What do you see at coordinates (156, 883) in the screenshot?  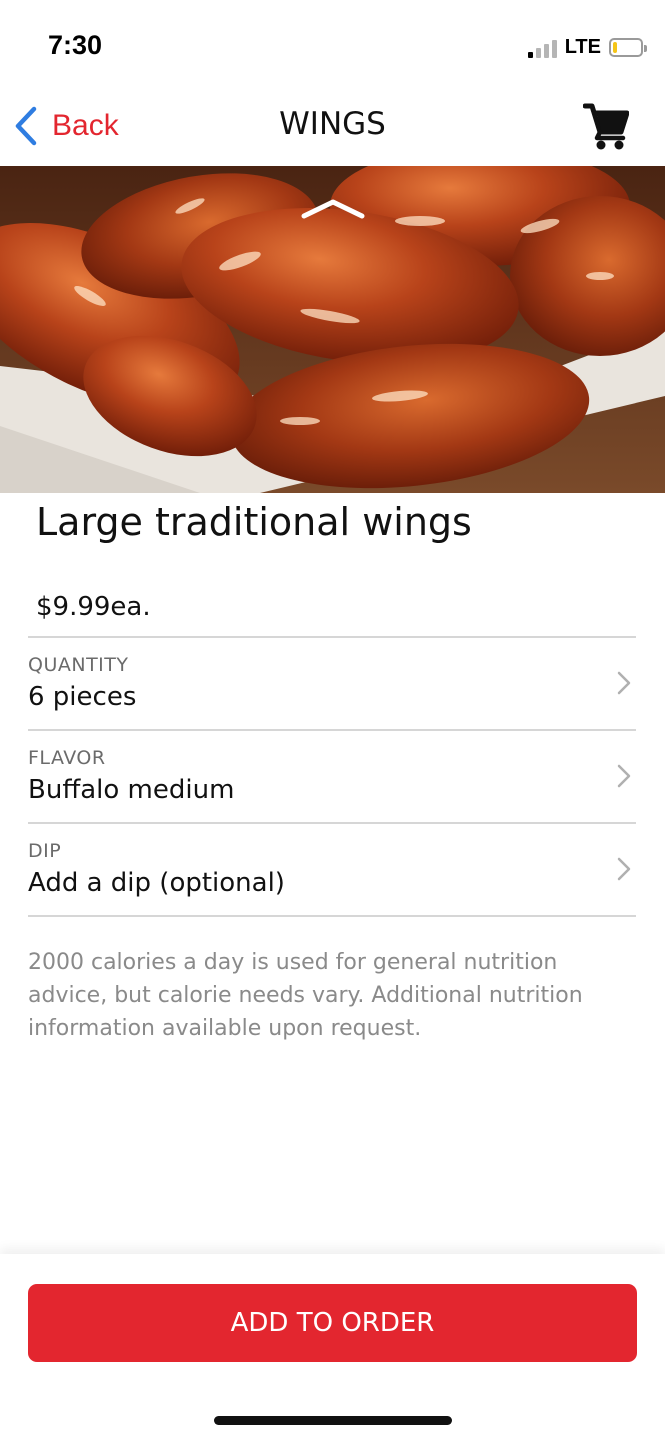 I see `option-value: Add a dip (optional)` at bounding box center [156, 883].